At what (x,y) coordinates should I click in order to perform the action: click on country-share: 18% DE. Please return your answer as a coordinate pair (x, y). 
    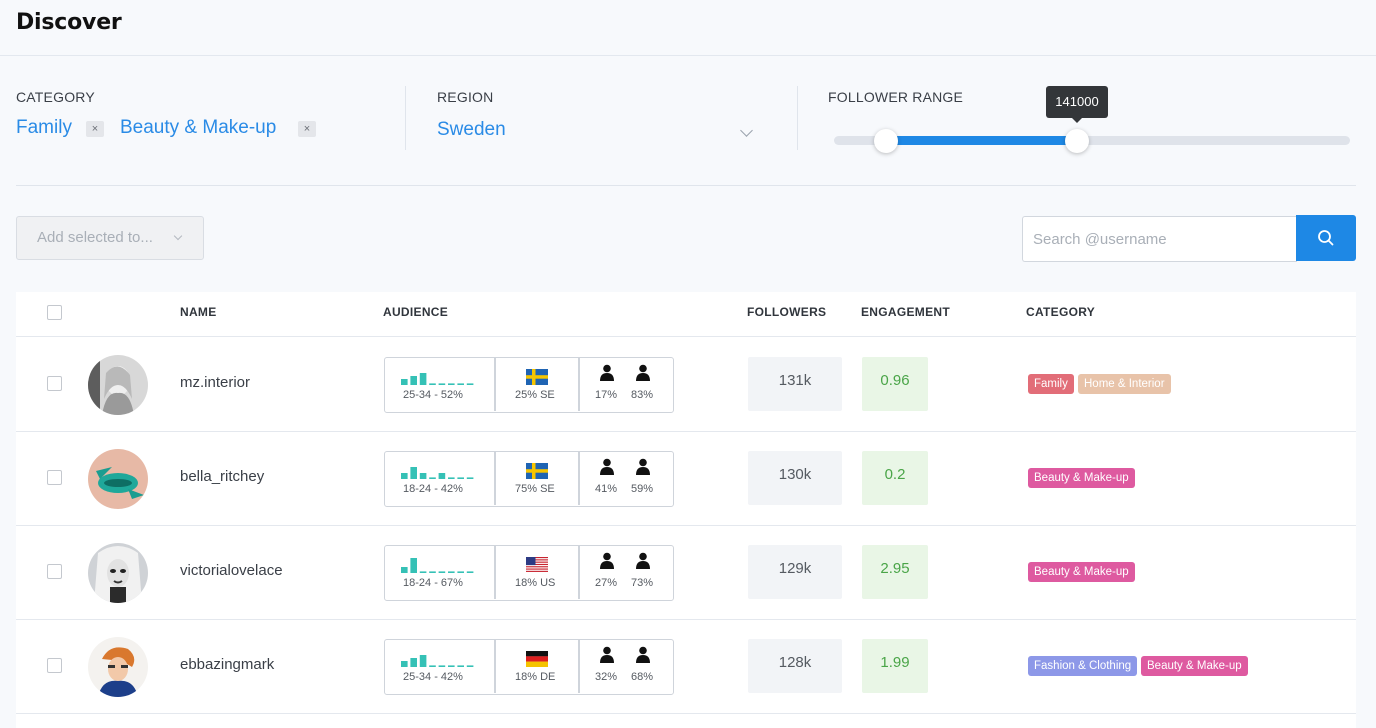
    Looking at the image, I should click on (535, 677).